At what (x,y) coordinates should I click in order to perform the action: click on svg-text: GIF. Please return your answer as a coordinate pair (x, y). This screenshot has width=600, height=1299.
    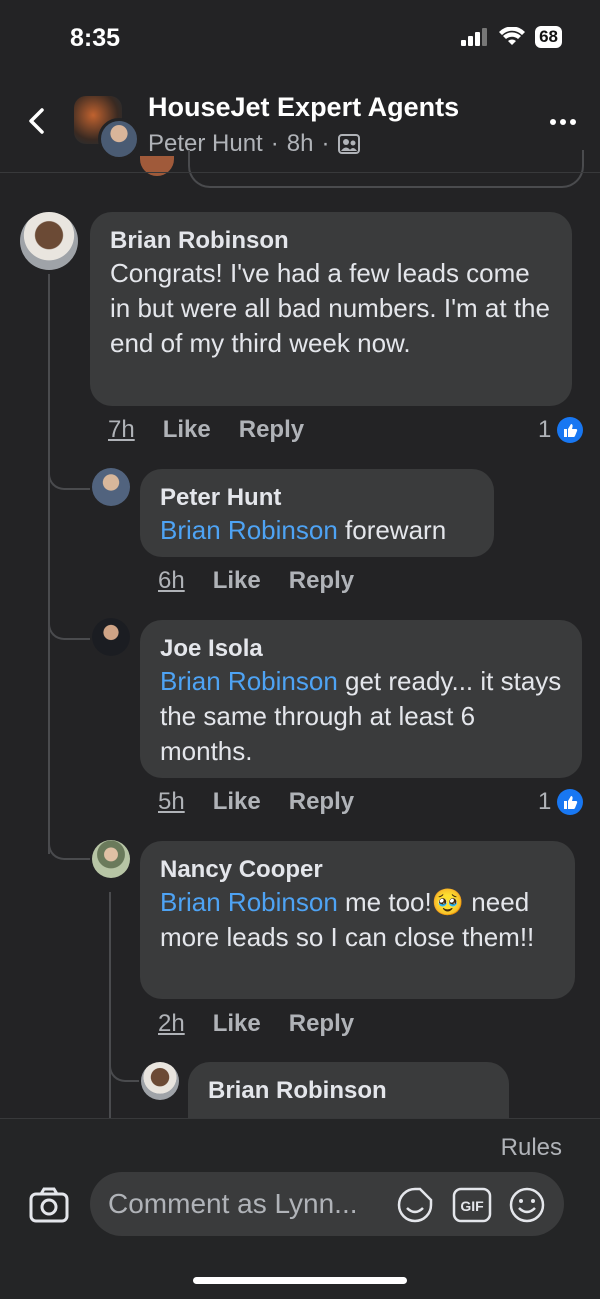
    Looking at the image, I should click on (472, 1206).